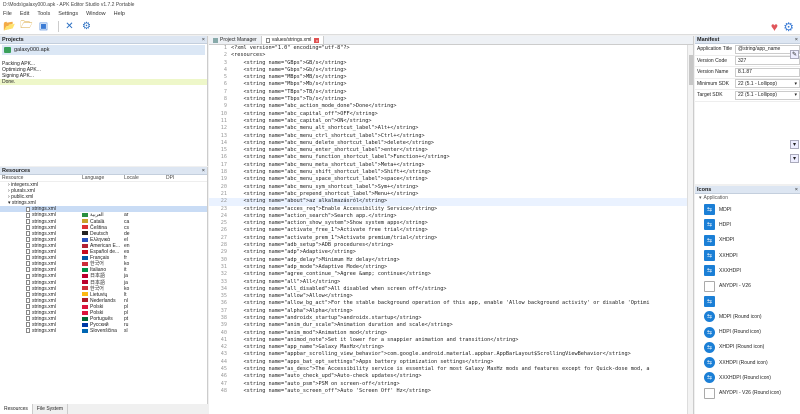 The height and width of the screenshot is (414, 800). Describe the element at coordinates (794, 54) in the screenshot. I see `edit-title-icon: ✎` at that location.